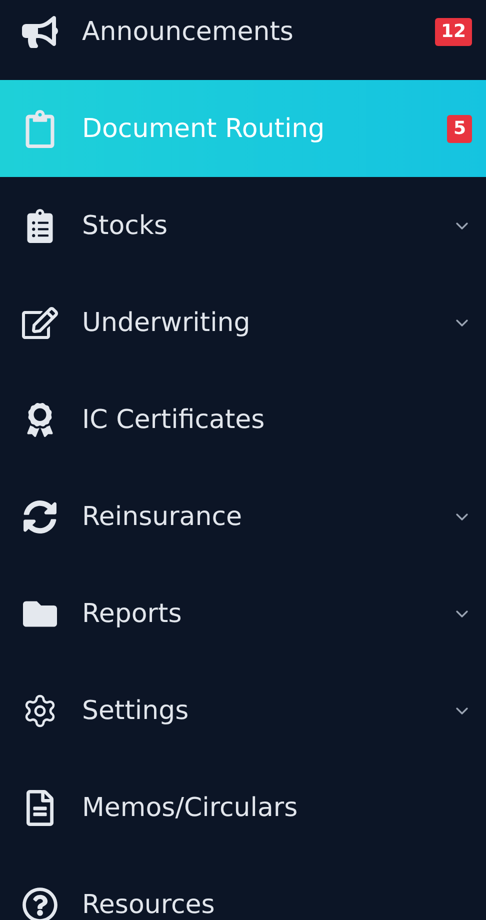 The width and height of the screenshot is (486, 920). What do you see at coordinates (190, 807) in the screenshot?
I see `item-label: Memos/Circulars` at bounding box center [190, 807].